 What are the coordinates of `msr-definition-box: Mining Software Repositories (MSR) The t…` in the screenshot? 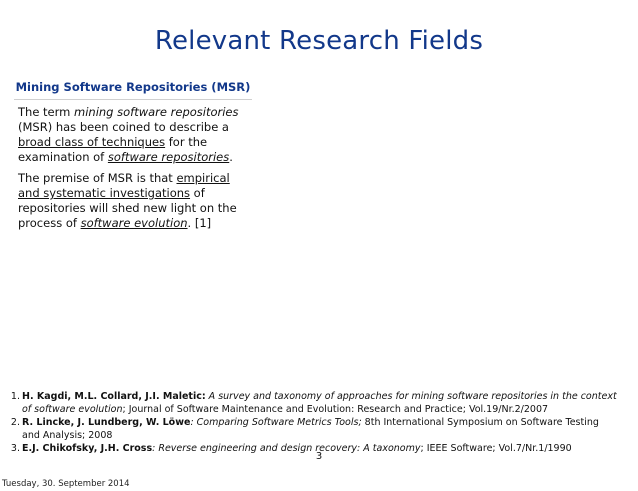 It's located at (133, 155).